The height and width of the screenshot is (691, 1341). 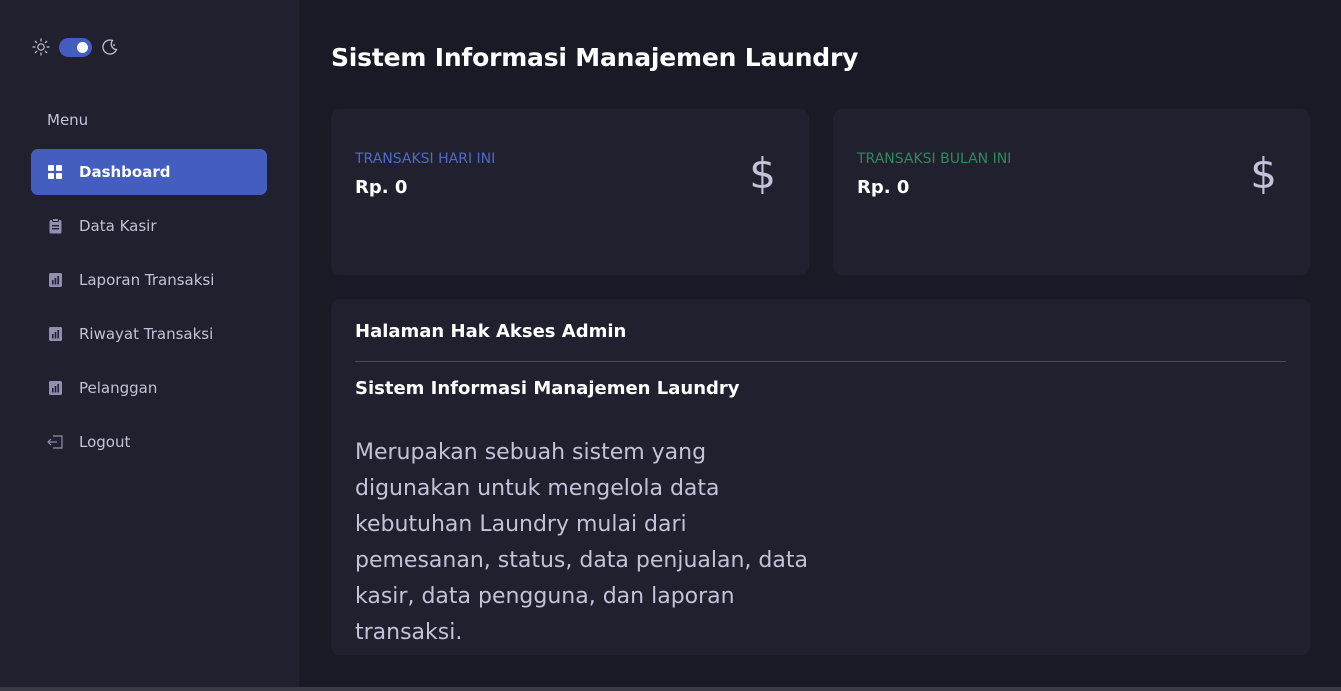 What do you see at coordinates (68, 120) in the screenshot?
I see `menu-title: Menu` at bounding box center [68, 120].